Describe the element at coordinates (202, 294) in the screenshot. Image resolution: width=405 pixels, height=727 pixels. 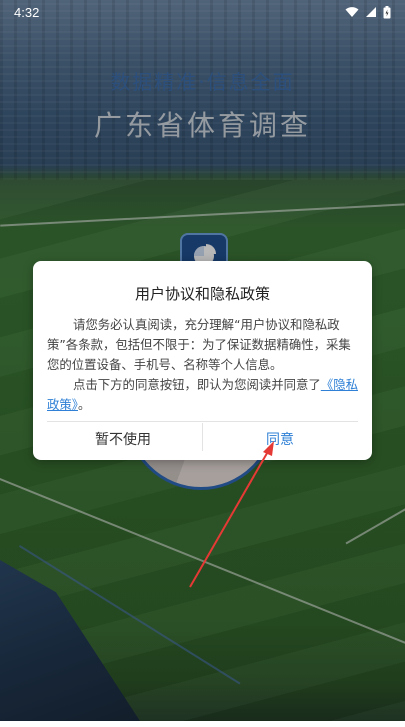
I see `dialog-title: 用户协议和隐私政策` at that location.